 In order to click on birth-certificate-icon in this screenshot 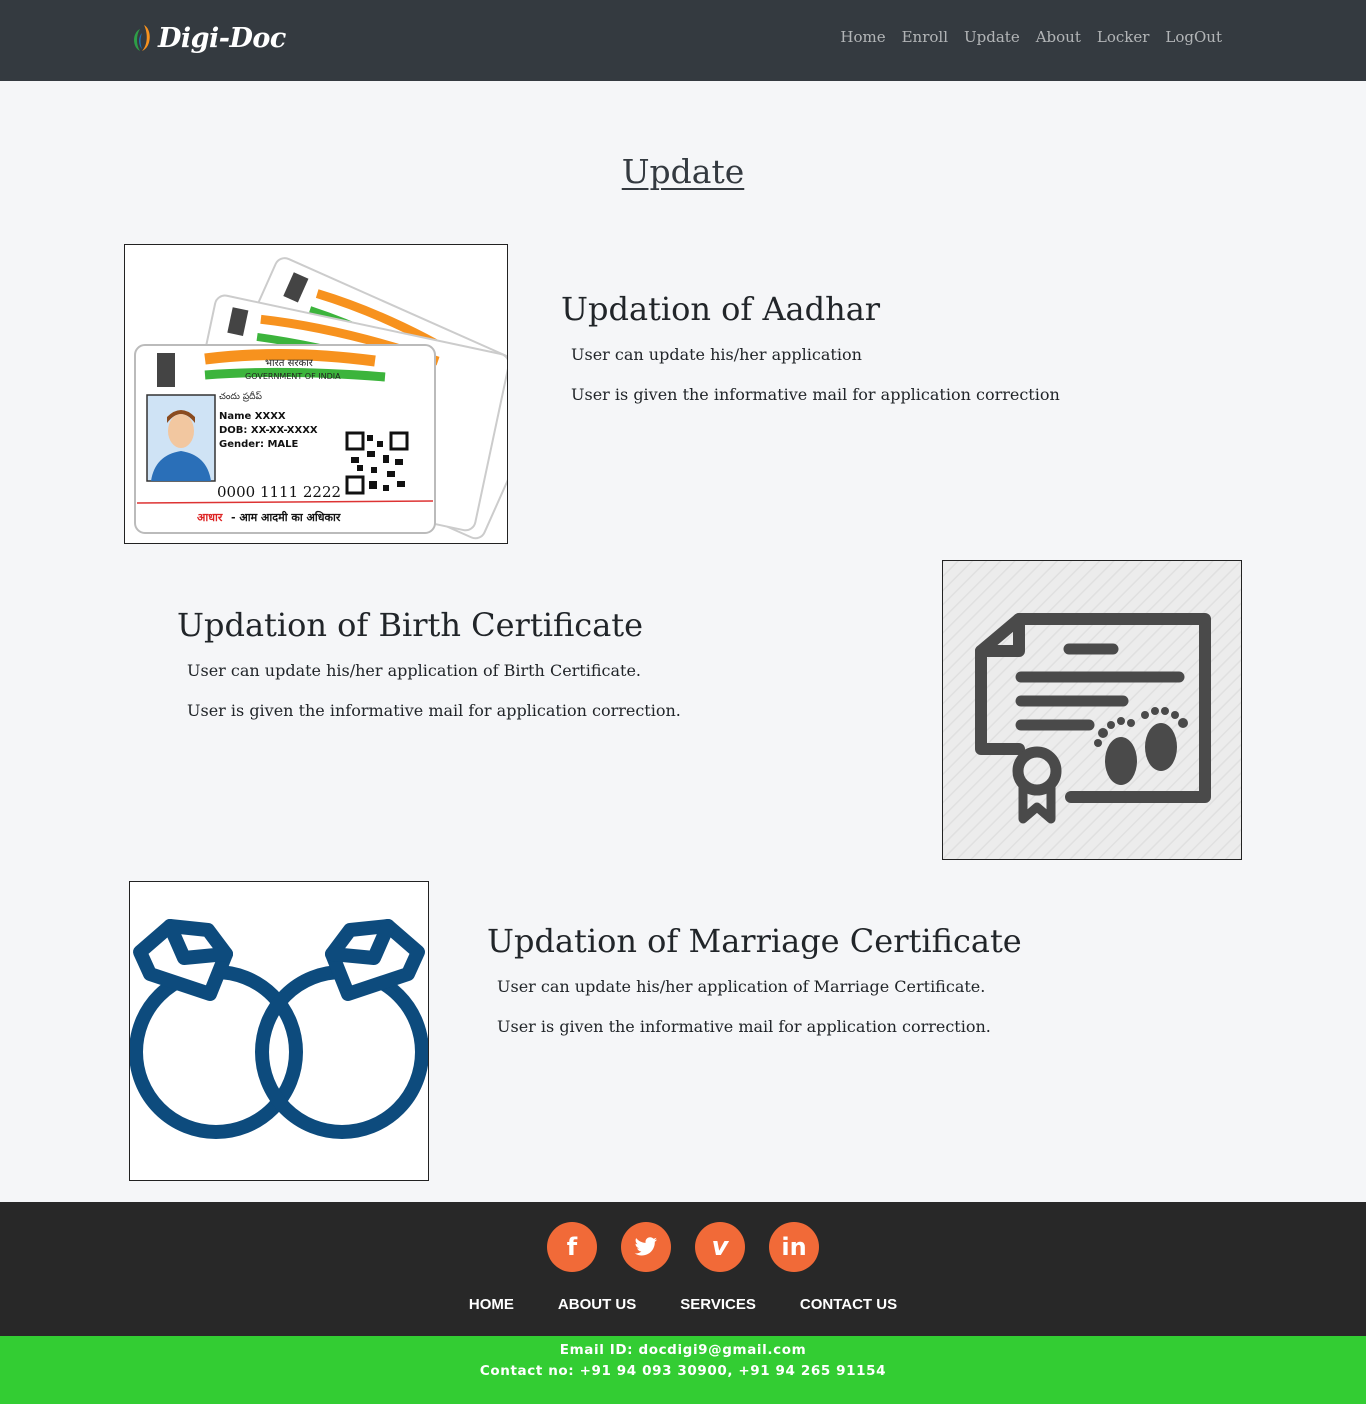, I will do `click(1092, 710)`.